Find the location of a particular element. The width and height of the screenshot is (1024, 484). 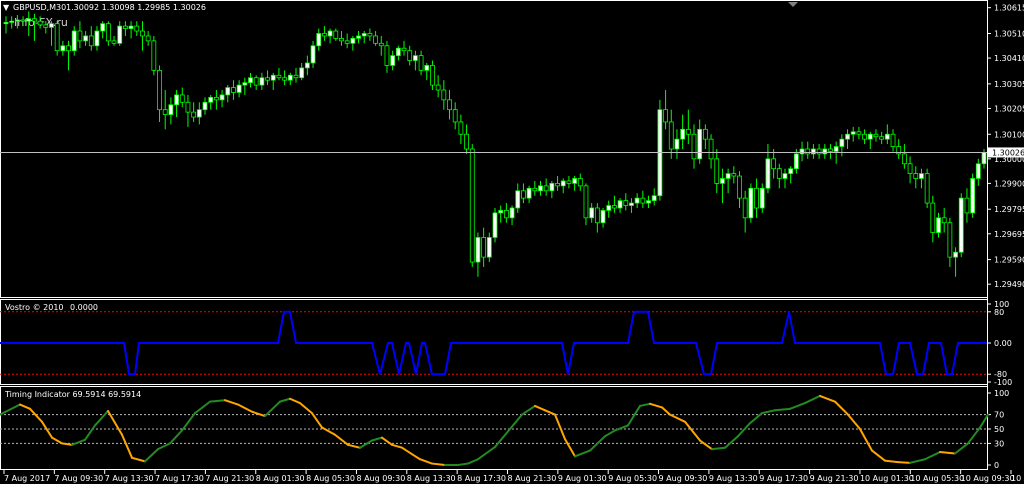

time-tick-label: 10 Aug 01:30 is located at coordinates (887, 478).